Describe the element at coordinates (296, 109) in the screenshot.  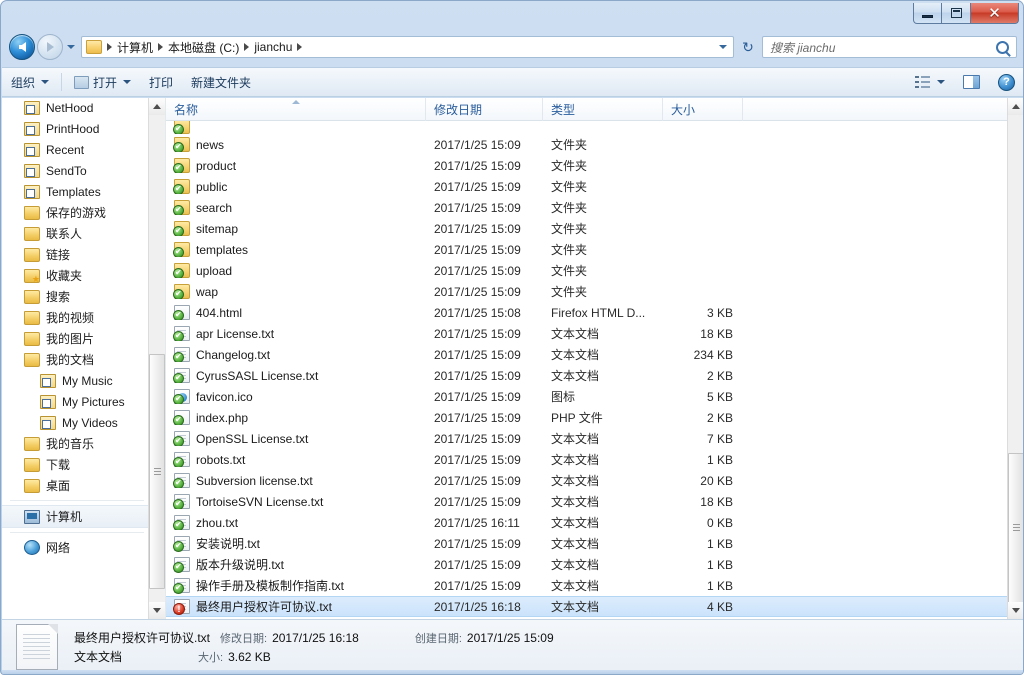
I see `column-header-name: 名称` at that location.